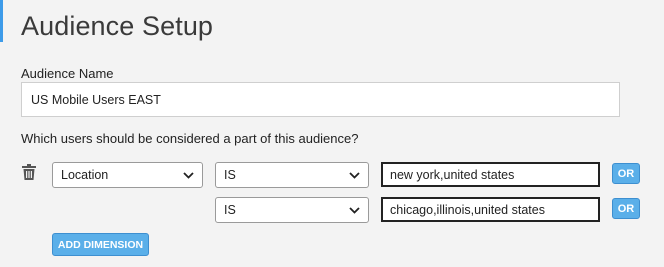 The image size is (664, 267). Describe the element at coordinates (626, 173) in the screenshot. I see `or-button-1: OR` at that location.